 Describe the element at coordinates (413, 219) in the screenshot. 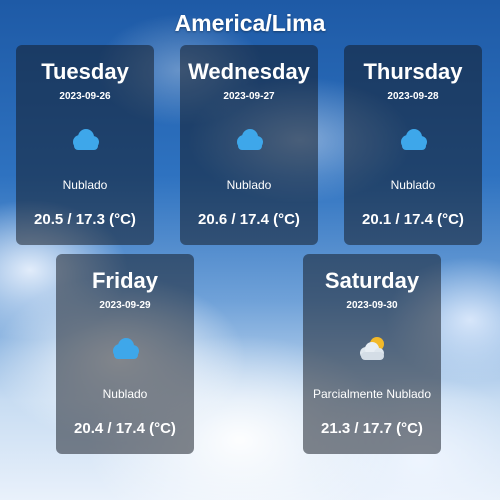

I see `temperature-range: 20.1 / 17.4 (°C)` at that location.